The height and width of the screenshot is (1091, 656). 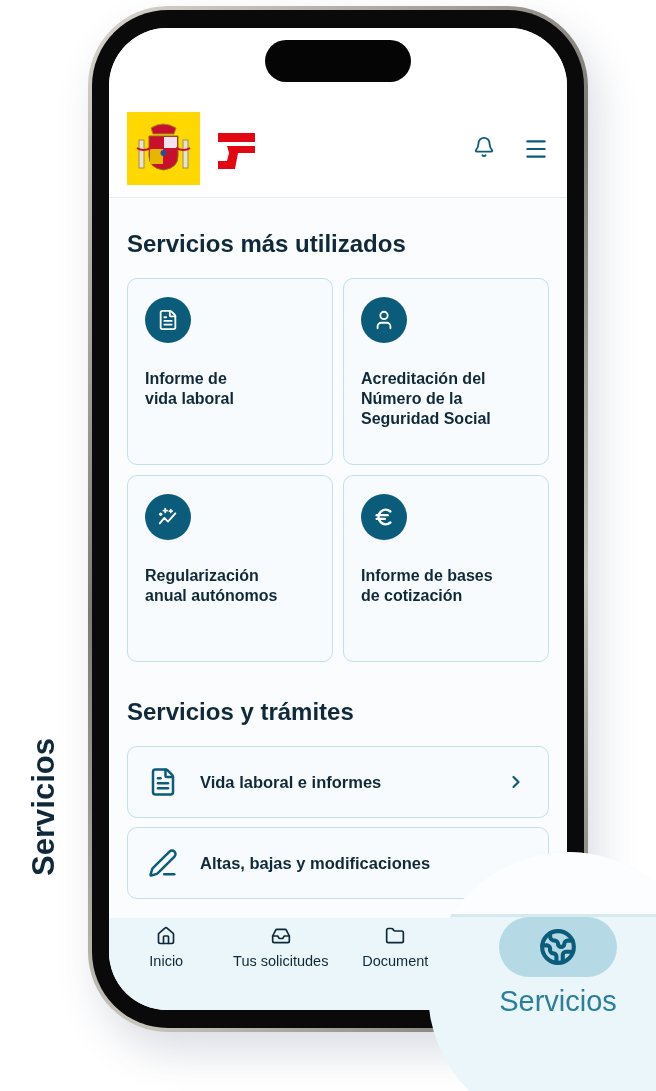 I want to click on section-title: Servicios más utilizados, so click(x=267, y=244).